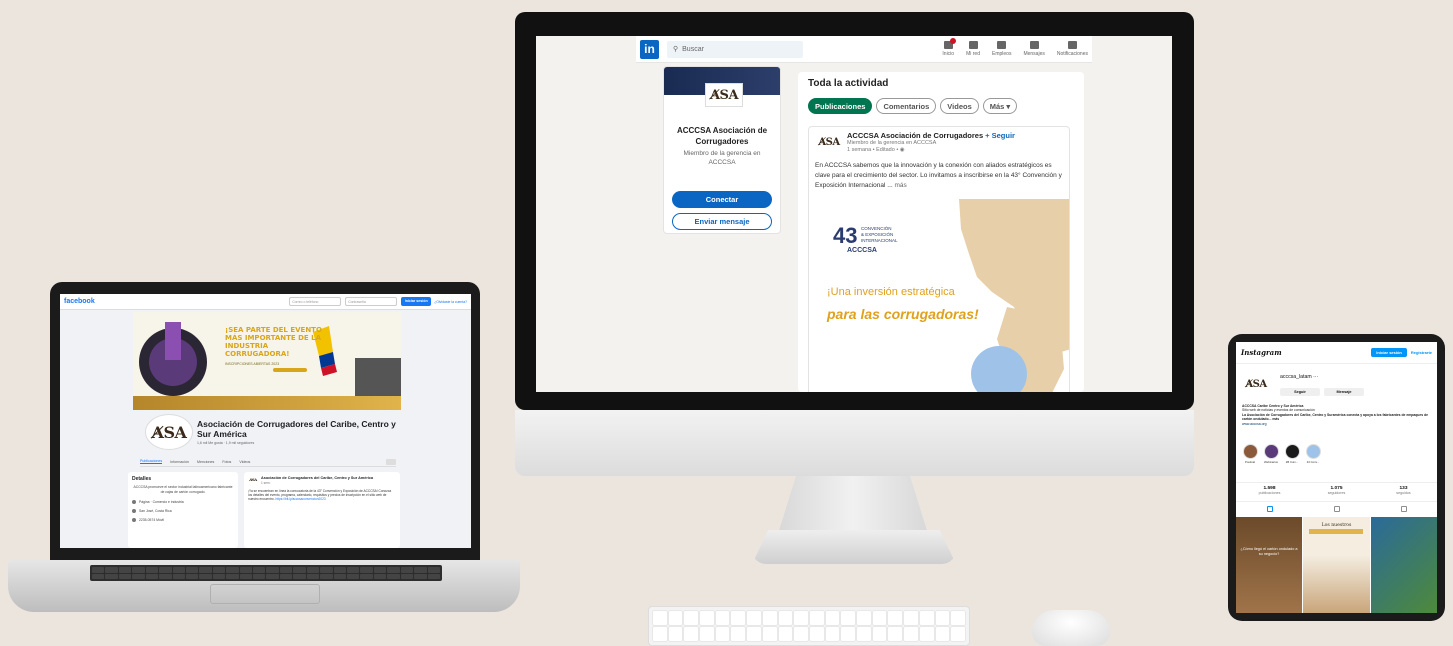  I want to click on event-line-3: INTERNACIONAL, so click(879, 240).